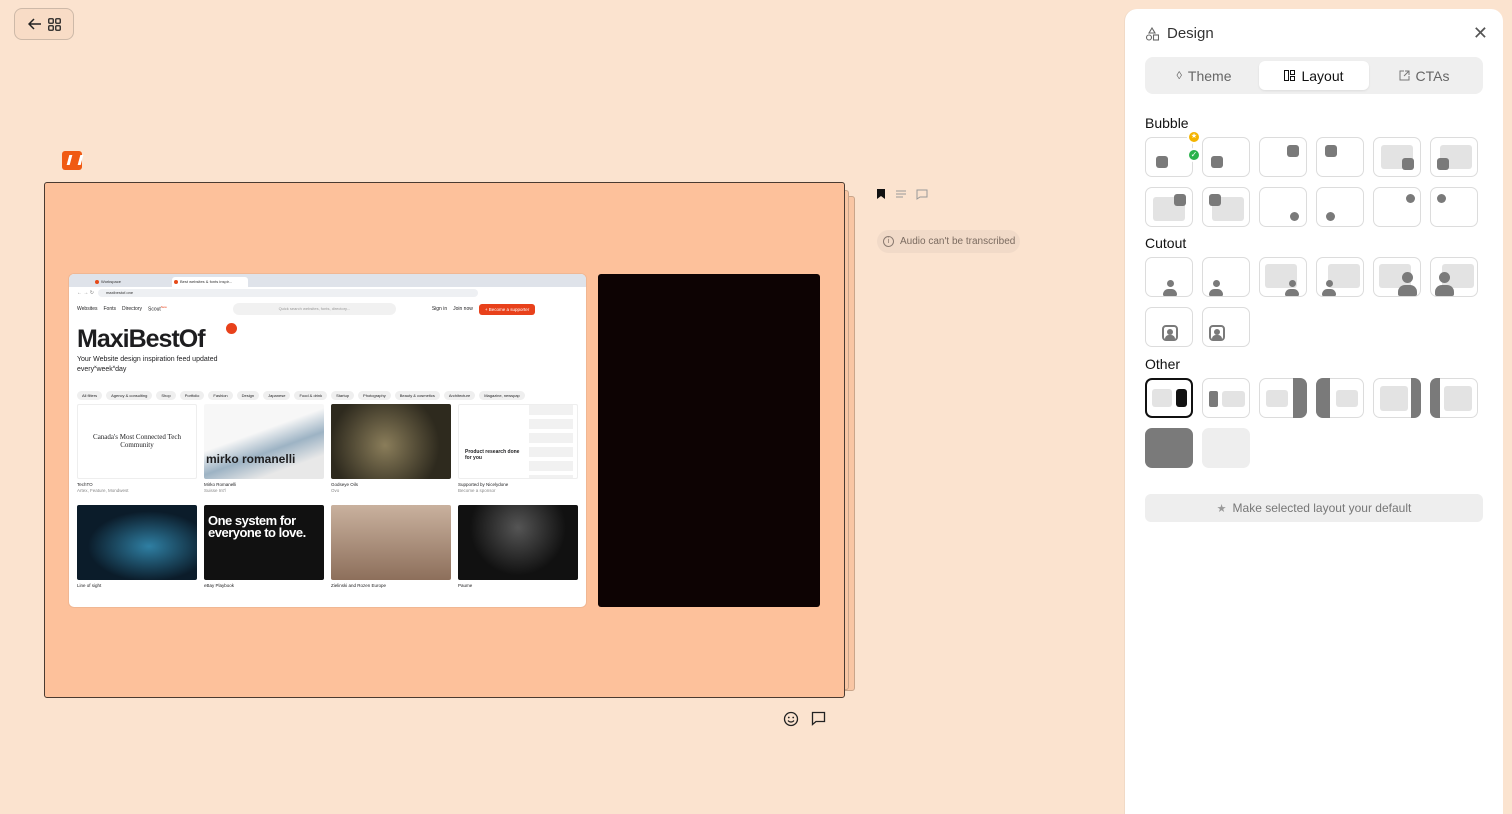 This screenshot has height=814, width=1512. Describe the element at coordinates (459, 395) in the screenshot. I see `chip: Architecture` at that location.